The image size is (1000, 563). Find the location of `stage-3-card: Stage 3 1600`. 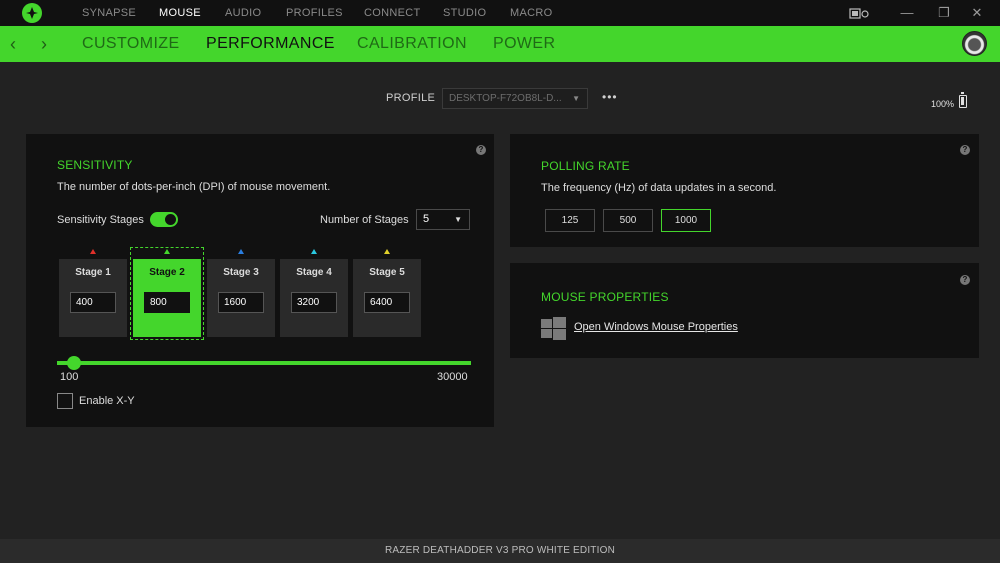

stage-3-card: Stage 3 1600 is located at coordinates (241, 298).